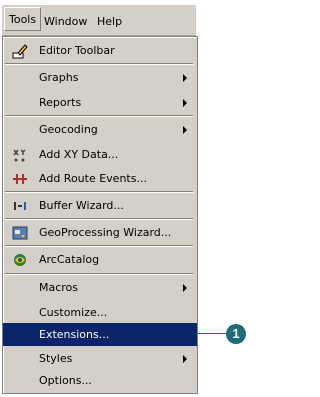 This screenshot has width=320, height=397. What do you see at coordinates (20, 51) in the screenshot?
I see `editor-icon` at bounding box center [20, 51].